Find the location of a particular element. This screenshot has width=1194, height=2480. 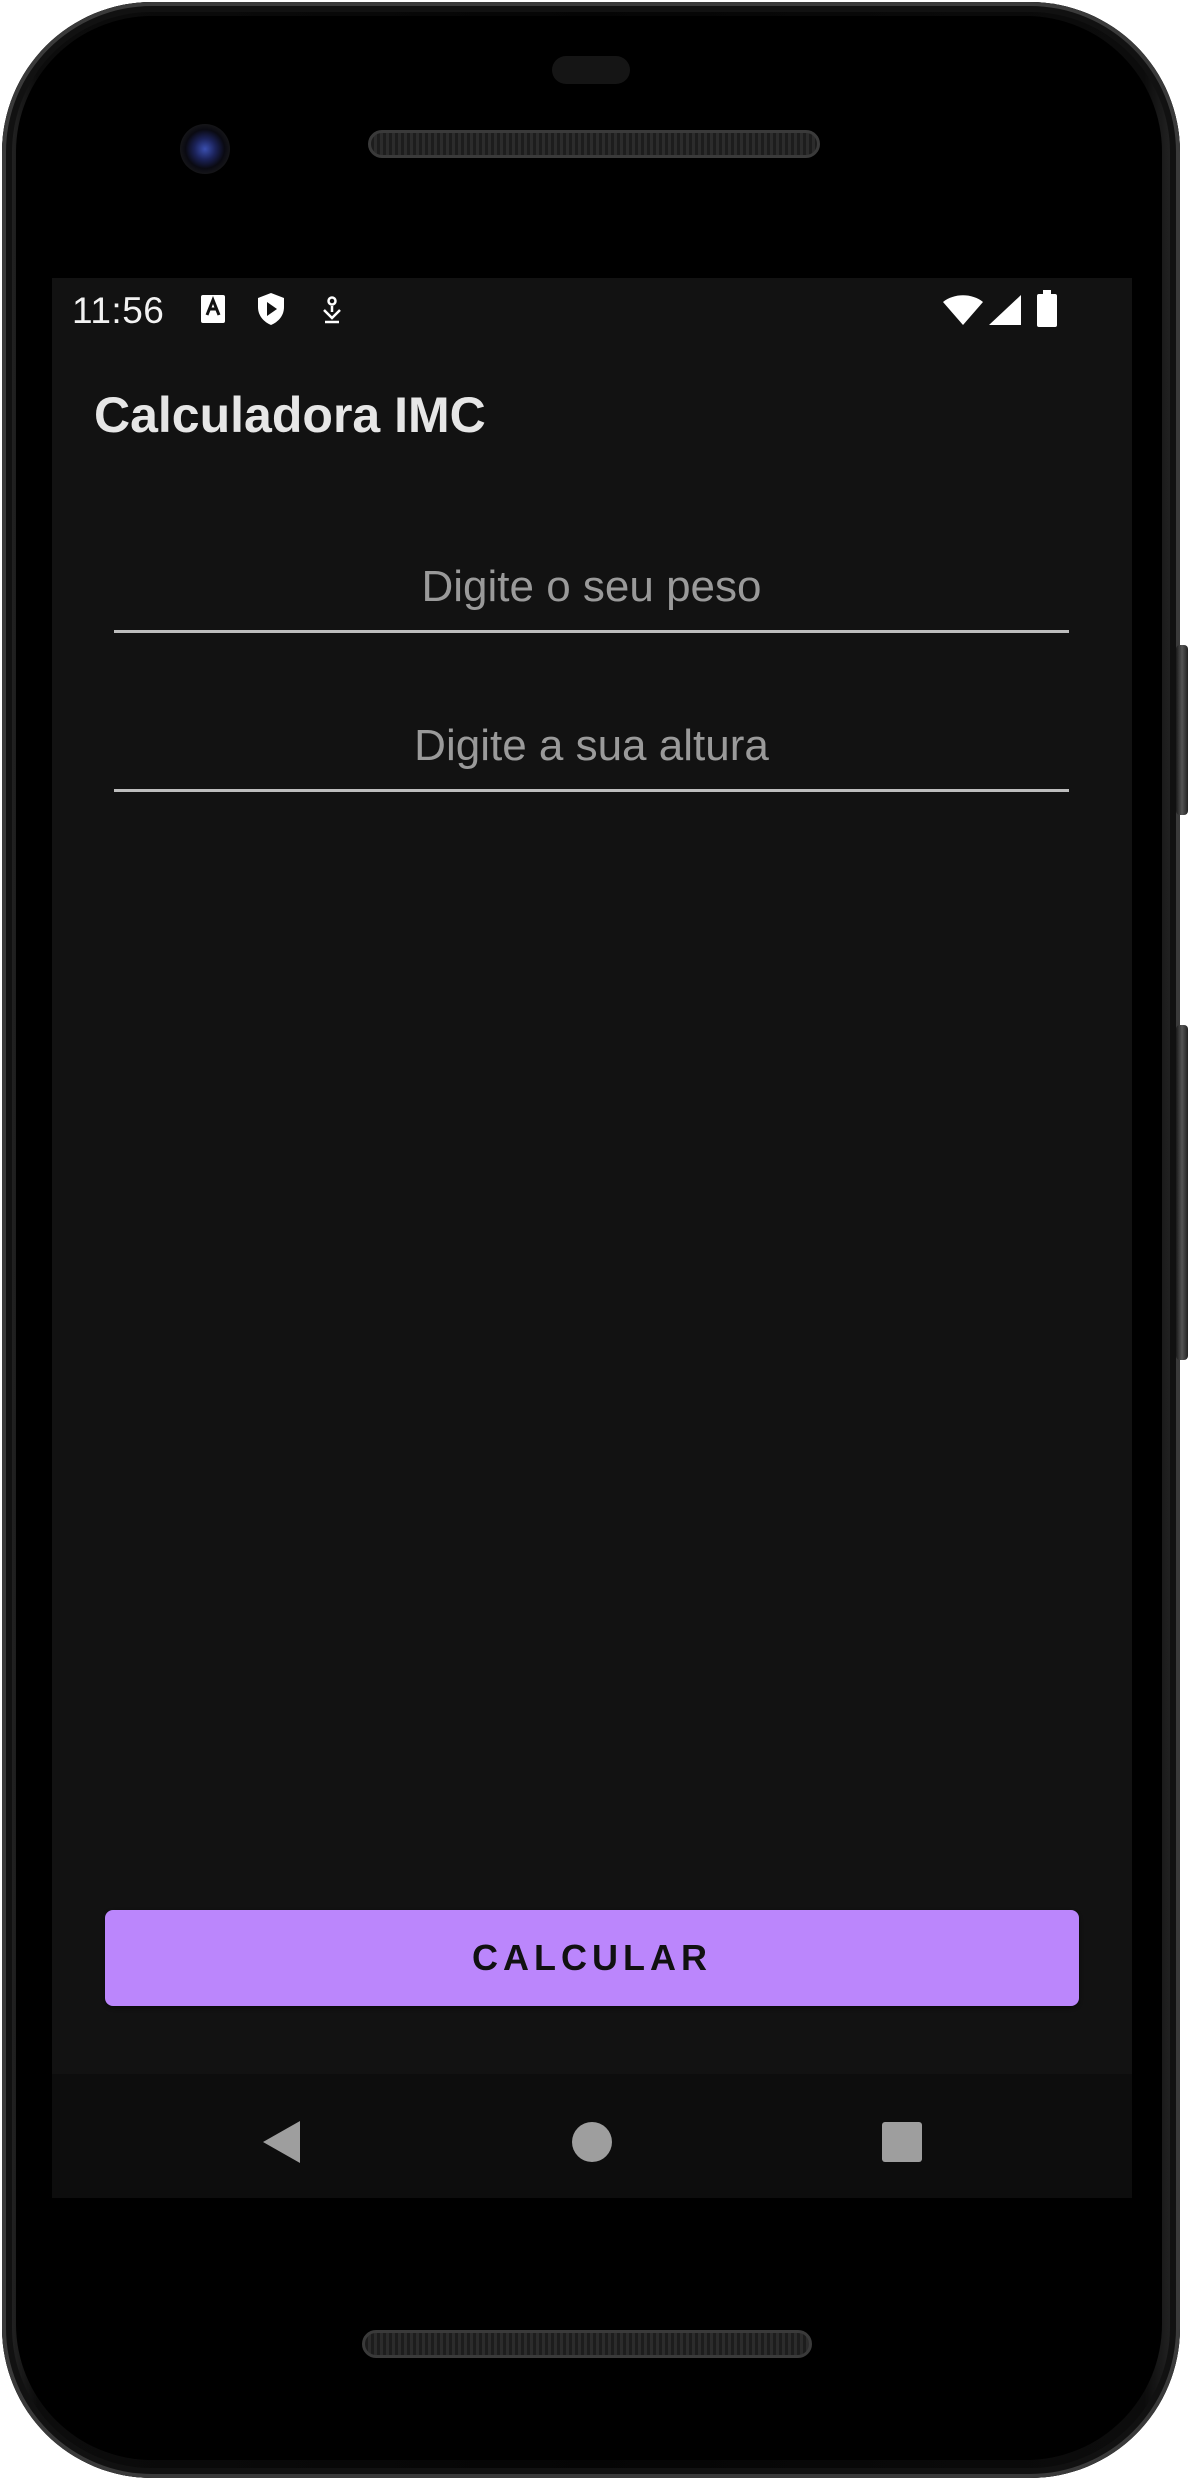

calculate-button-label: CALCULAR is located at coordinates (592, 1957).